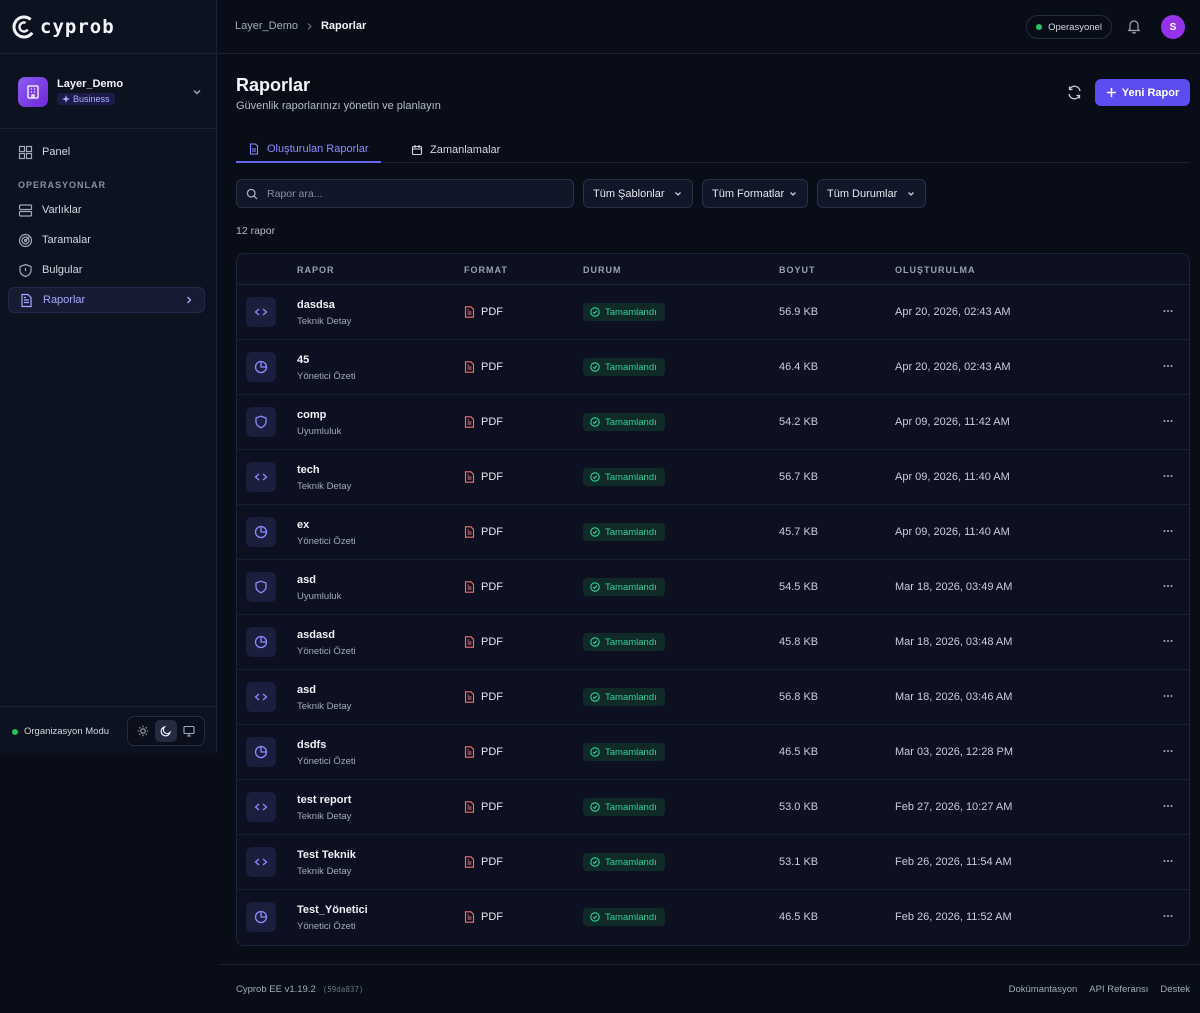 The image size is (1200, 1013). What do you see at coordinates (935, 270) in the screenshot?
I see `column-header-created: OLUŞTURULMA` at bounding box center [935, 270].